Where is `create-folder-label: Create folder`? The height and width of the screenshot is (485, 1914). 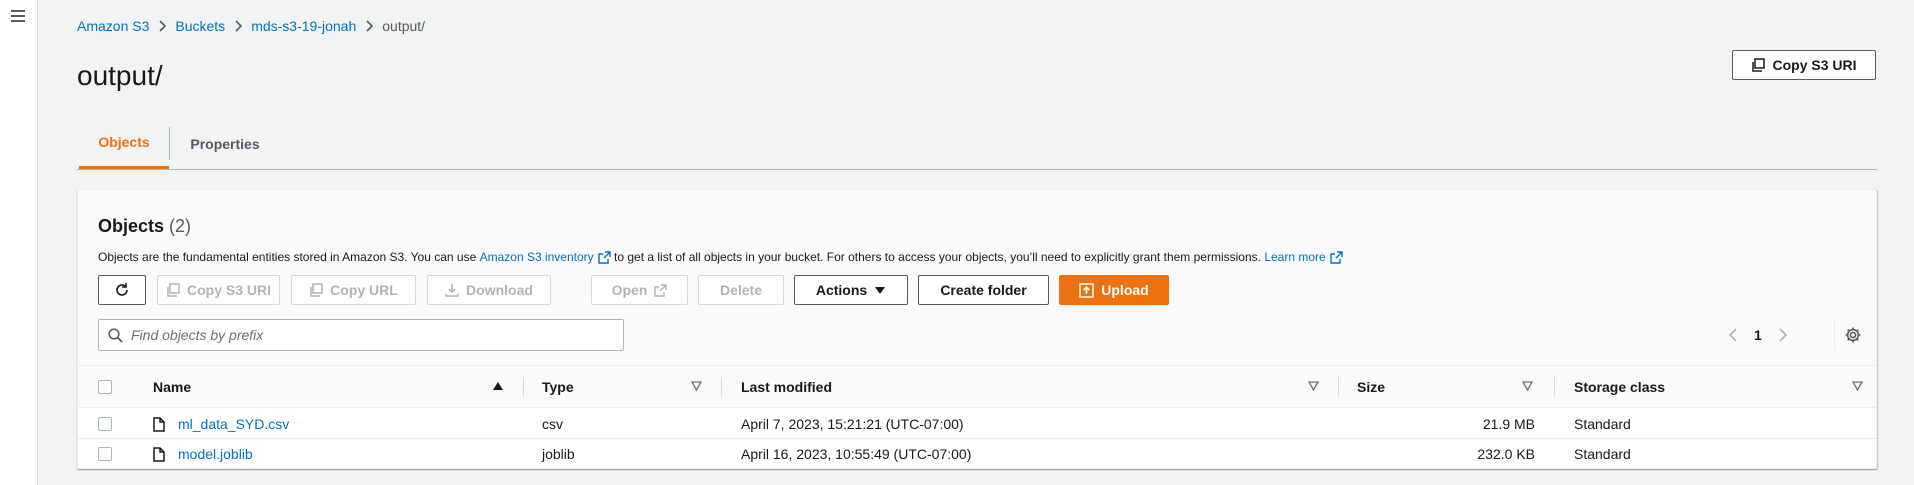 create-folder-label: Create folder is located at coordinates (983, 290).